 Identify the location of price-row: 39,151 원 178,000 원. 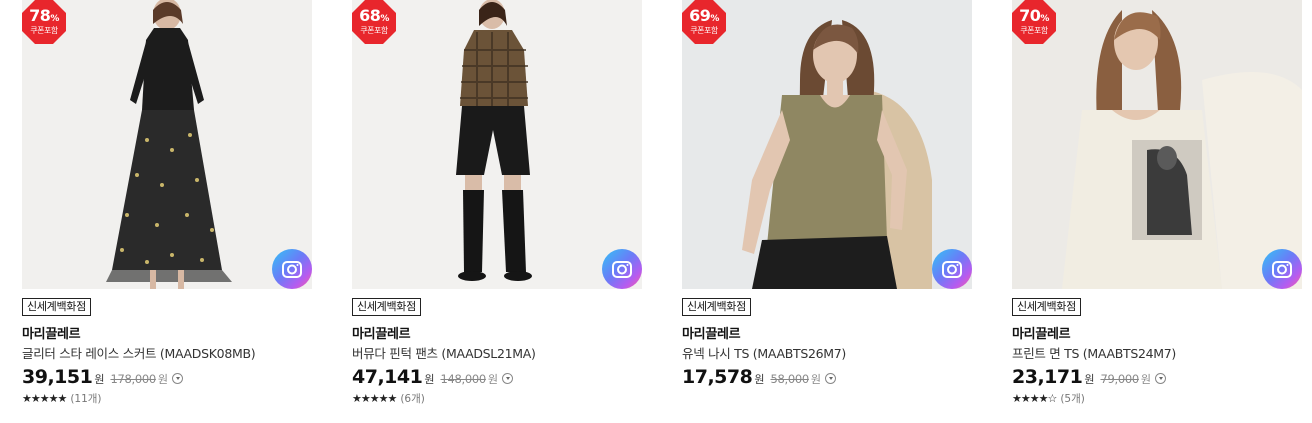
(103, 377).